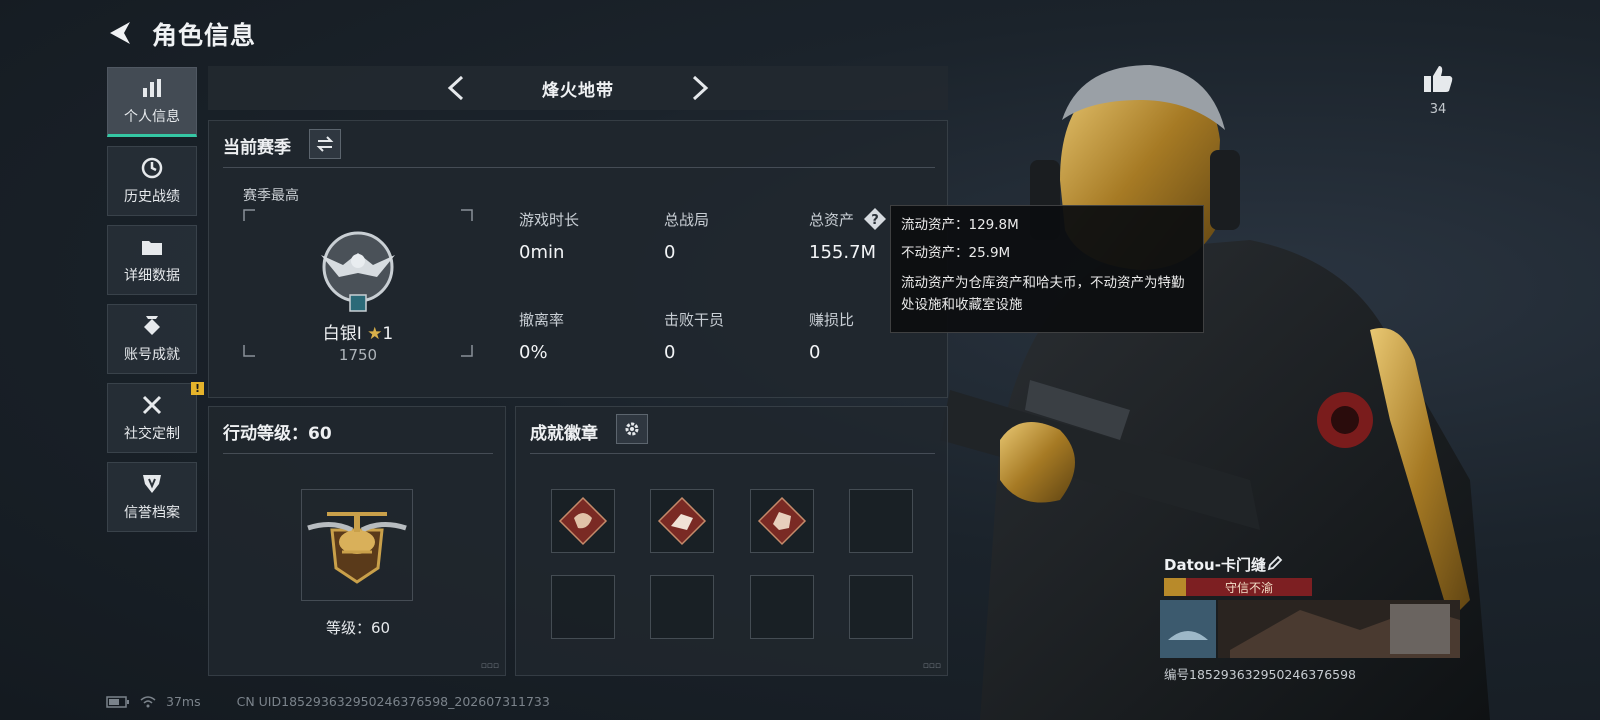 The width and height of the screenshot is (1600, 720). I want to click on stat-play-time: 游戏时长 0min, so click(589, 236).